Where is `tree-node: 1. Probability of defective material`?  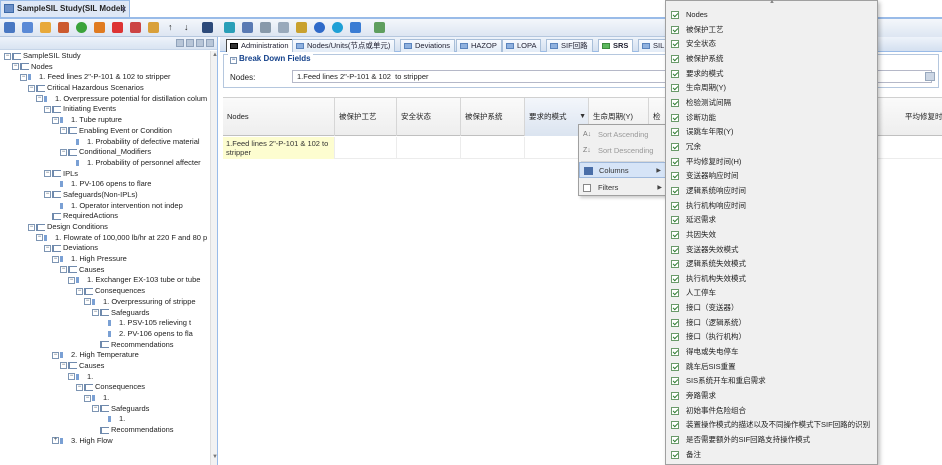 tree-node: 1. Probability of defective material is located at coordinates (105, 142).